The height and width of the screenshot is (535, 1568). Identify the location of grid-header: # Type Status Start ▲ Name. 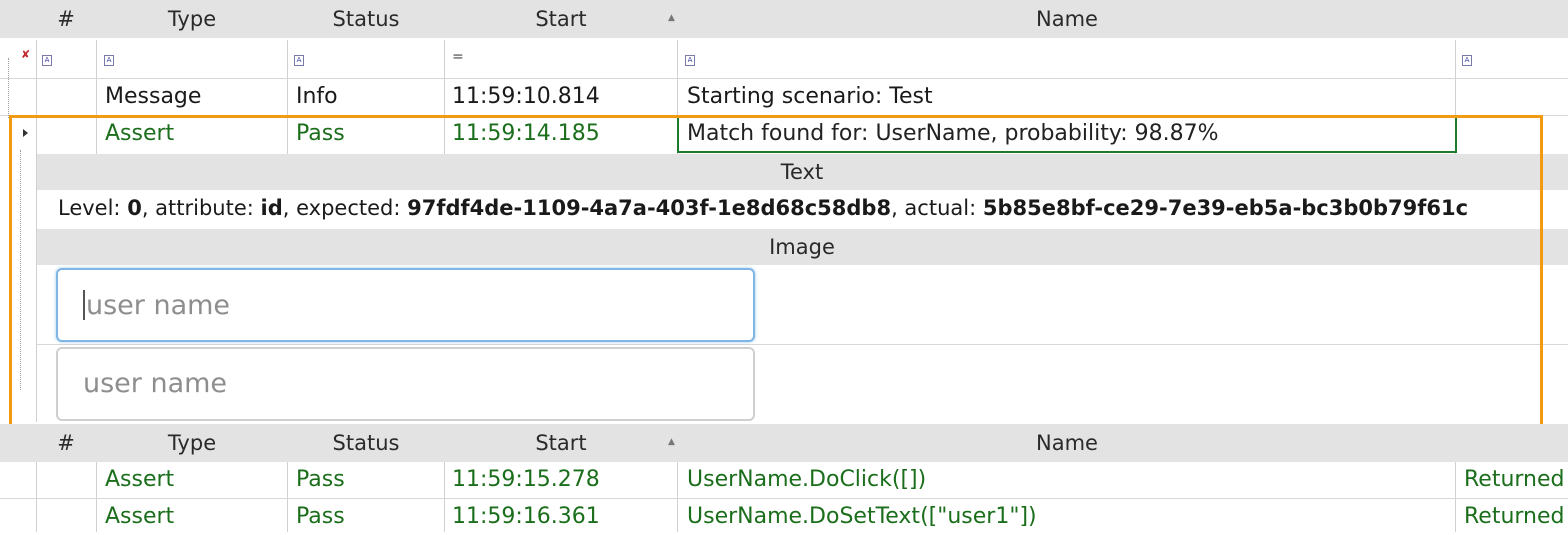
(784, 19).